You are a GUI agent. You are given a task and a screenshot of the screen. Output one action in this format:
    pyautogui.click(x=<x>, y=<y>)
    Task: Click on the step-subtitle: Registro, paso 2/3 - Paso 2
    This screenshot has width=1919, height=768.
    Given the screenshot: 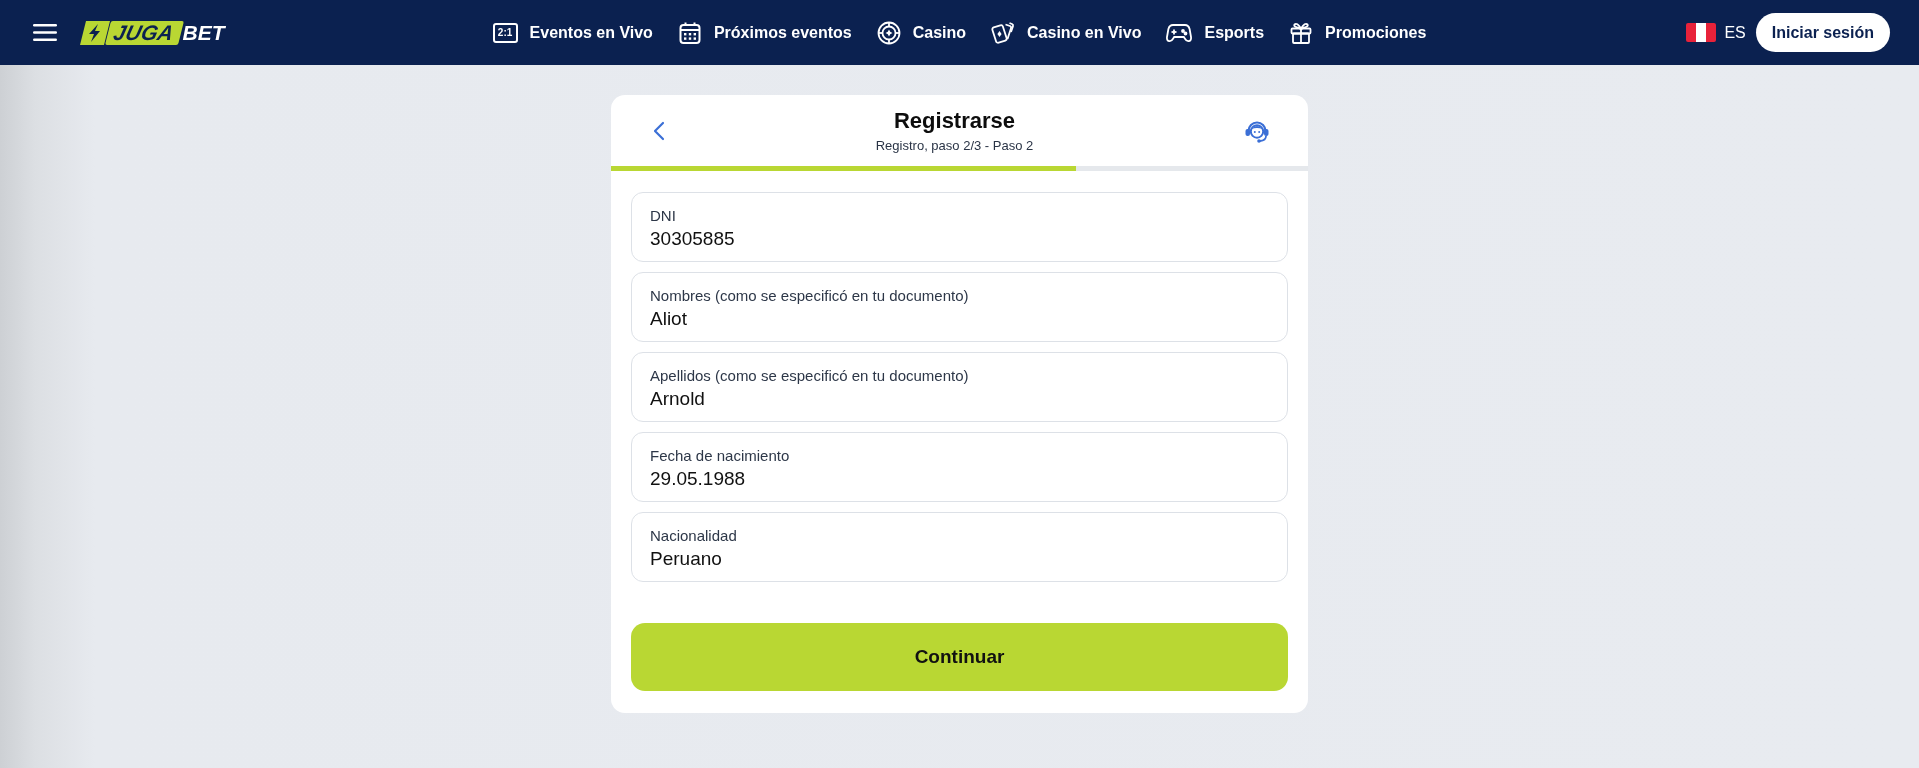 What is the action you would take?
    pyautogui.click(x=954, y=145)
    